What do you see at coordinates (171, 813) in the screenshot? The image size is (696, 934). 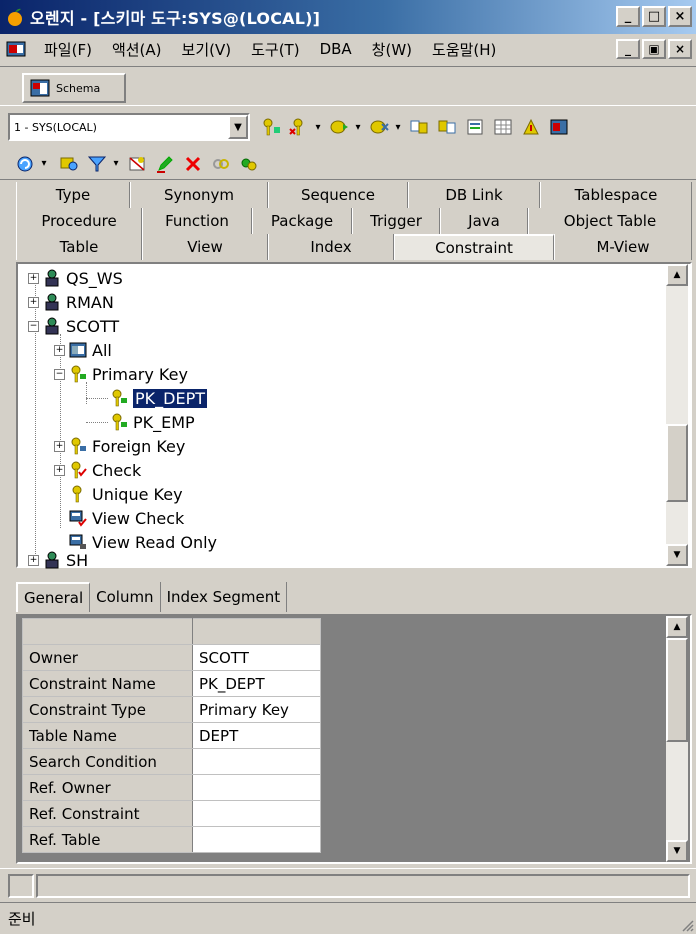 I see `table-row: Ref. Constraint` at bounding box center [171, 813].